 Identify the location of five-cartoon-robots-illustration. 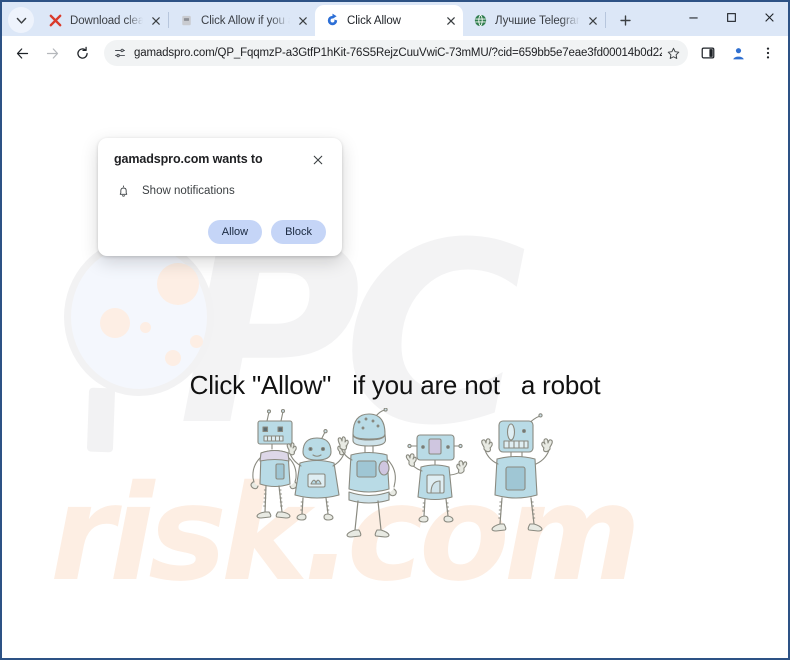
(401, 473).